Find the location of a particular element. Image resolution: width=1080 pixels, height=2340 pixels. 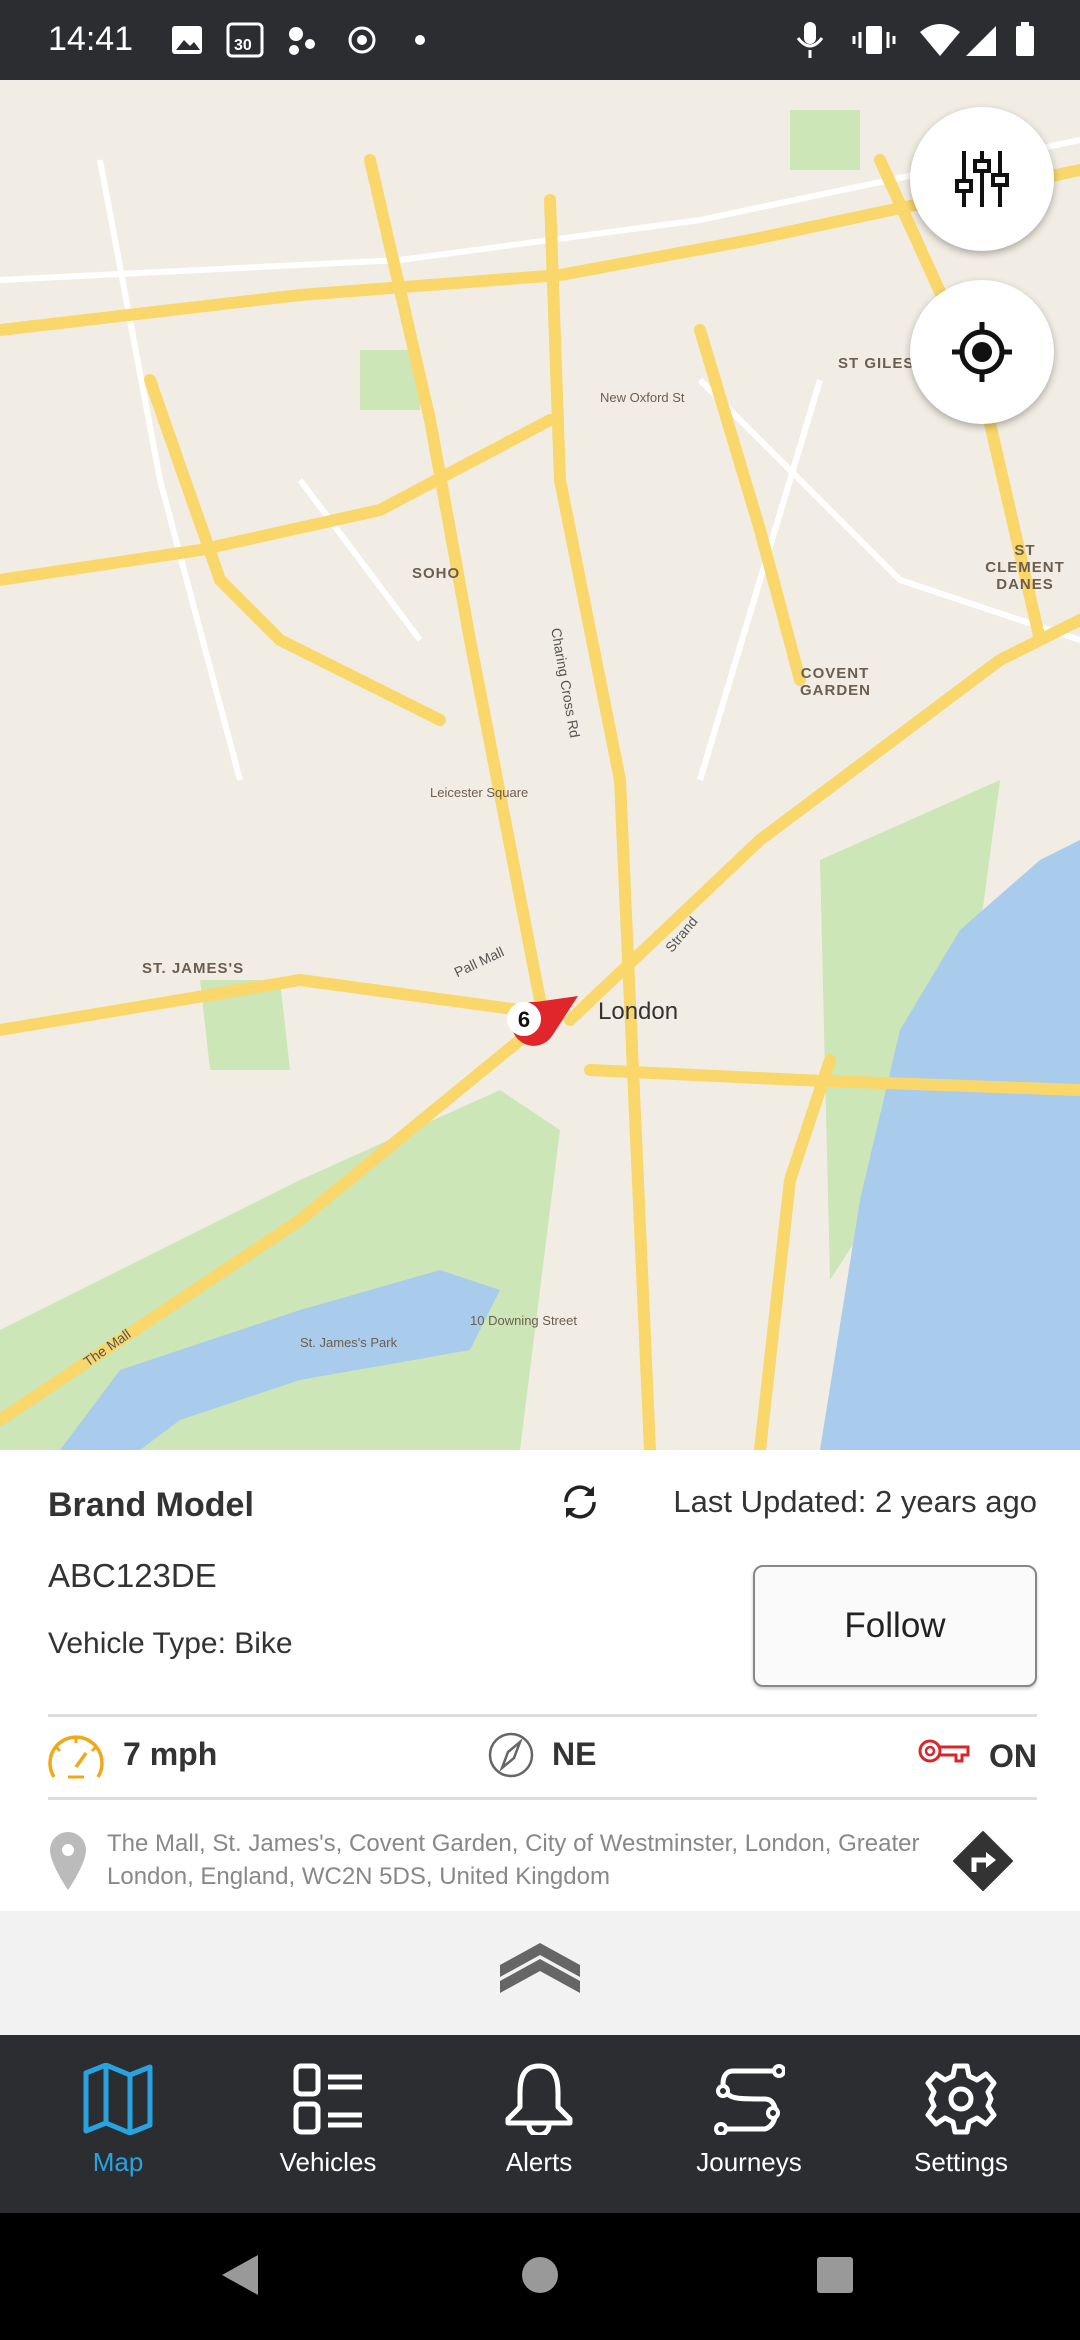

map-label-leicester: Leicester Square is located at coordinates (479, 792).